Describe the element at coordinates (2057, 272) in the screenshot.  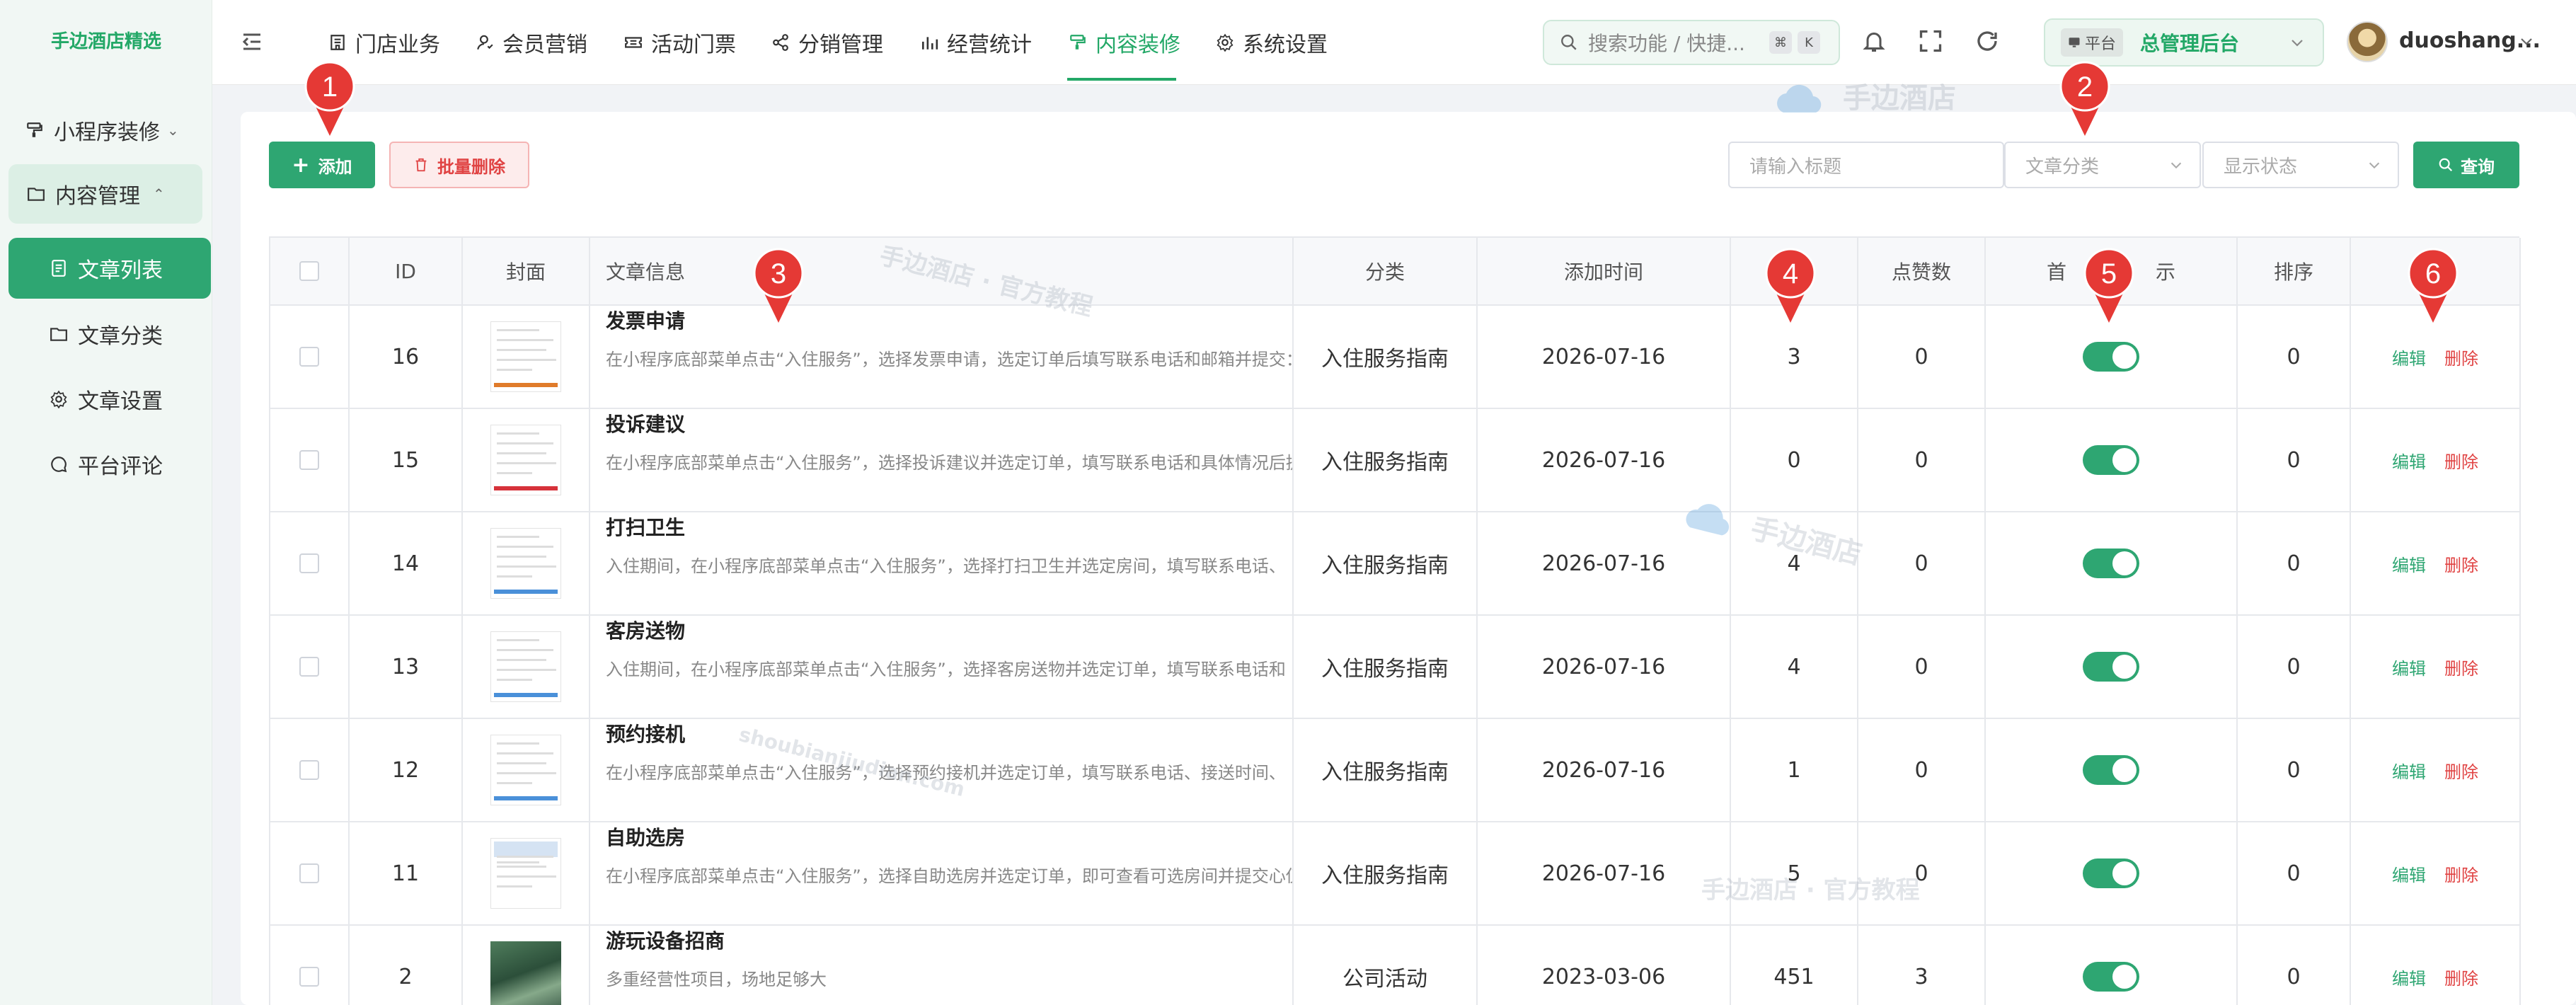
I see `header-label: 首` at that location.